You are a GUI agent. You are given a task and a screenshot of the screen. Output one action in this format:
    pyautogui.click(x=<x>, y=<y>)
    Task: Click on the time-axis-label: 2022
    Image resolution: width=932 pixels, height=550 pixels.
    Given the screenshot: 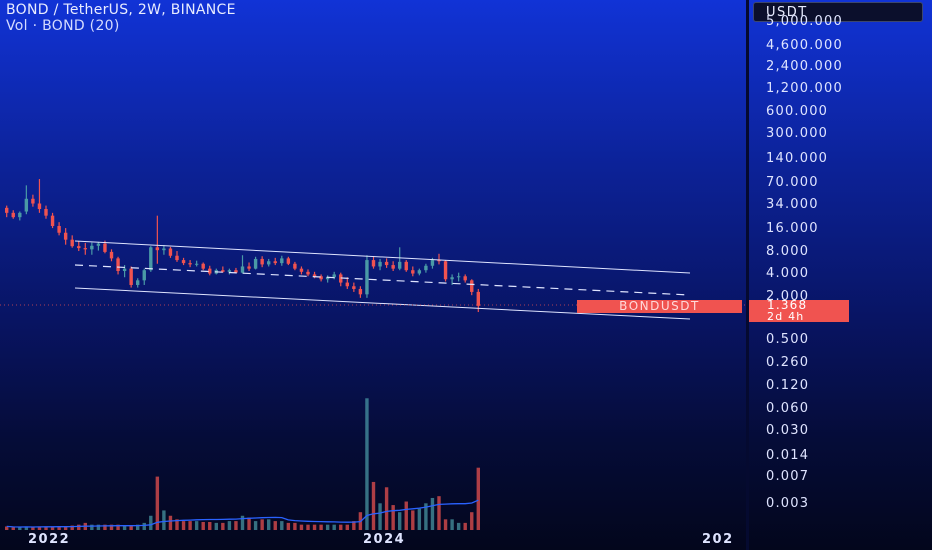 What is the action you would take?
    pyautogui.click(x=49, y=539)
    